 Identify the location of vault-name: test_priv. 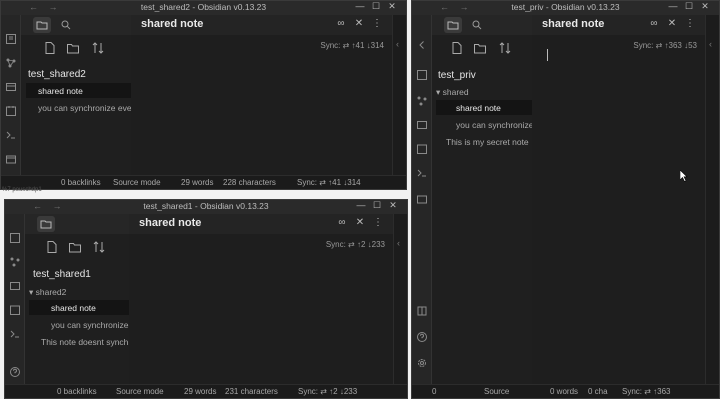
(457, 75).